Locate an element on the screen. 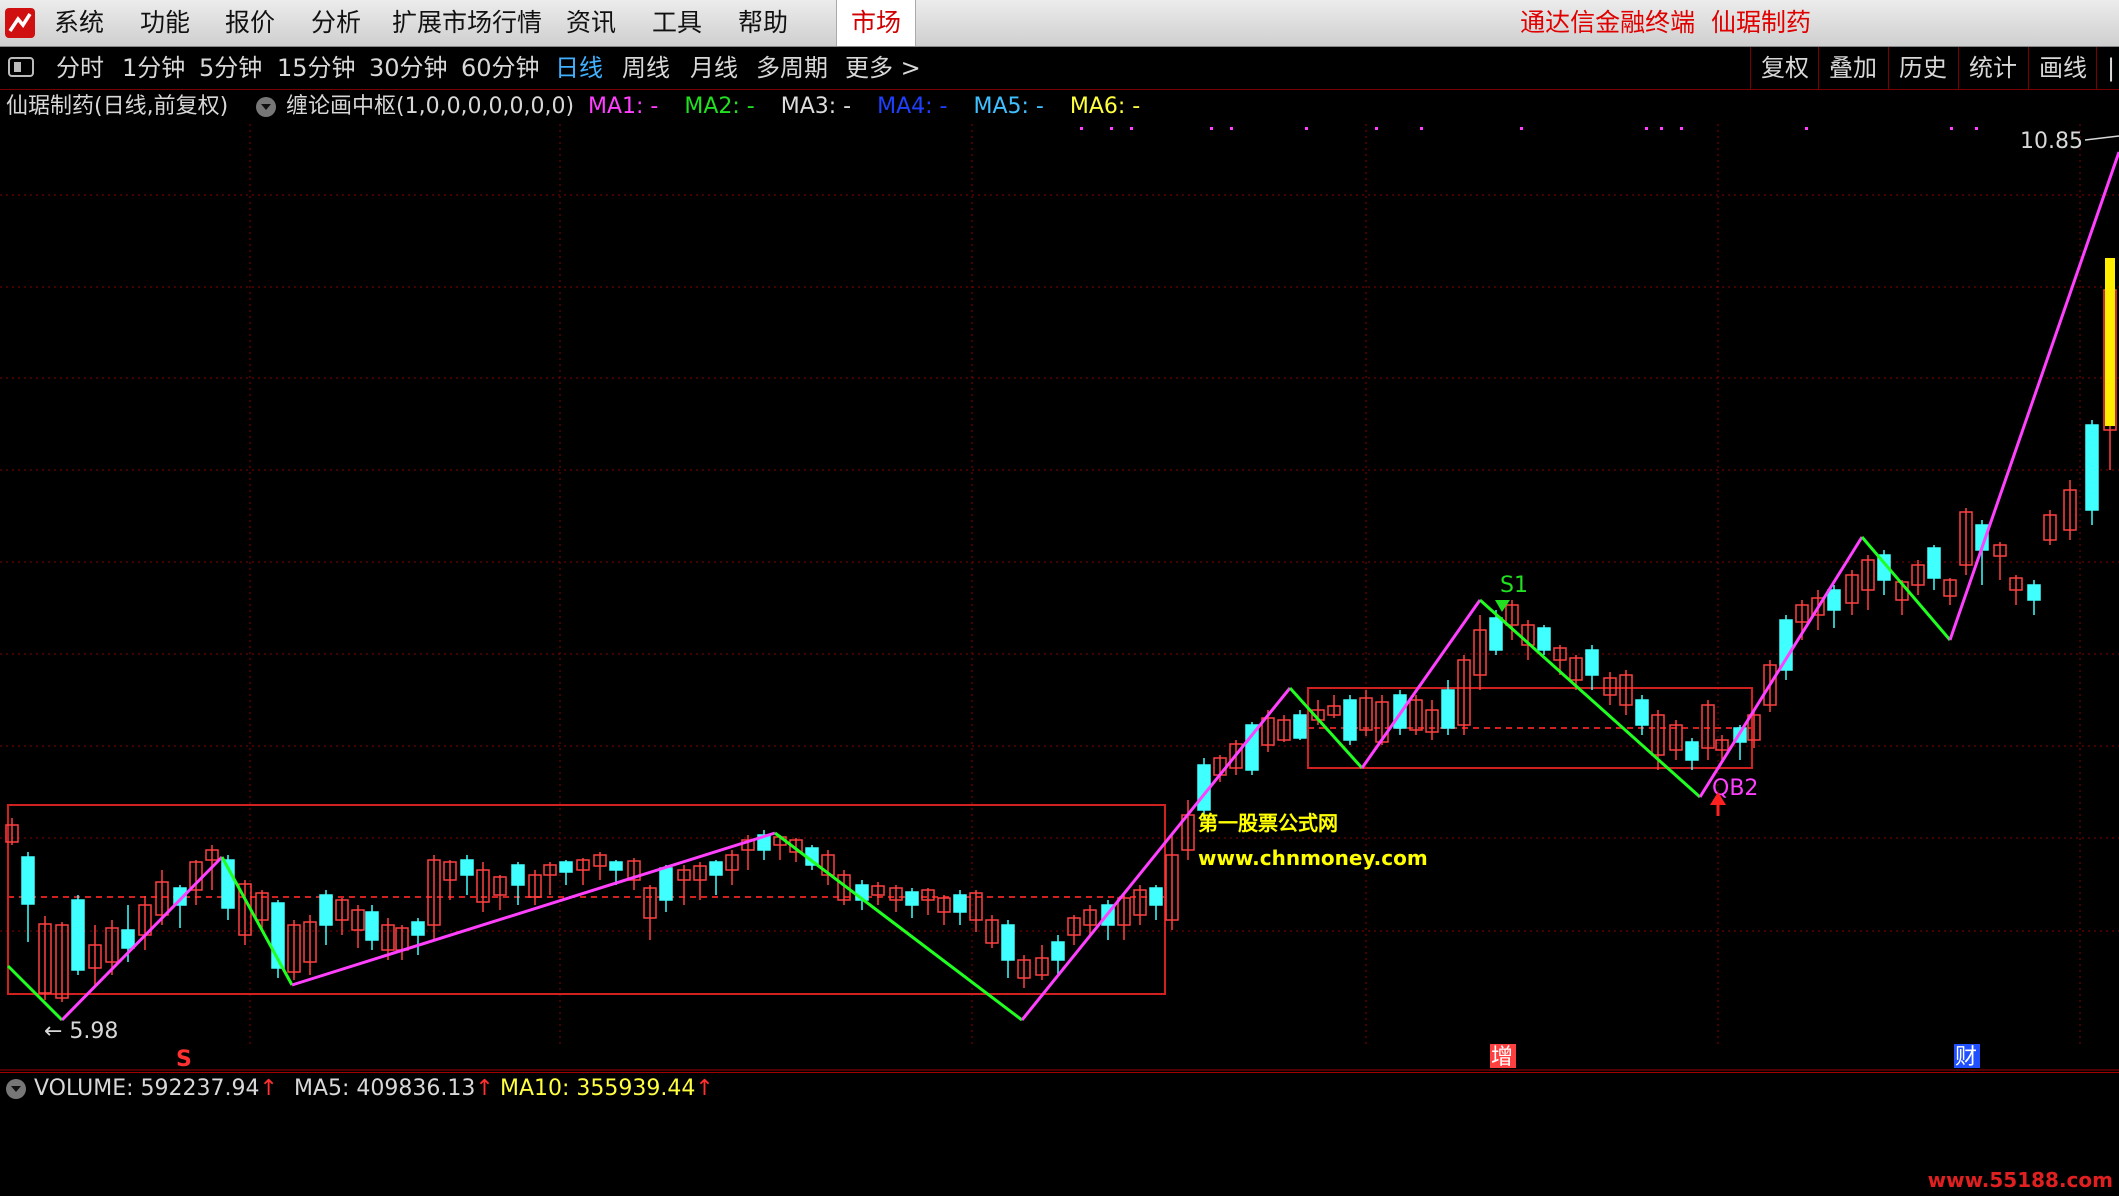 The width and height of the screenshot is (2119, 1196). chart-title: 仙琚制药(日线,前复权) is located at coordinates (117, 106).